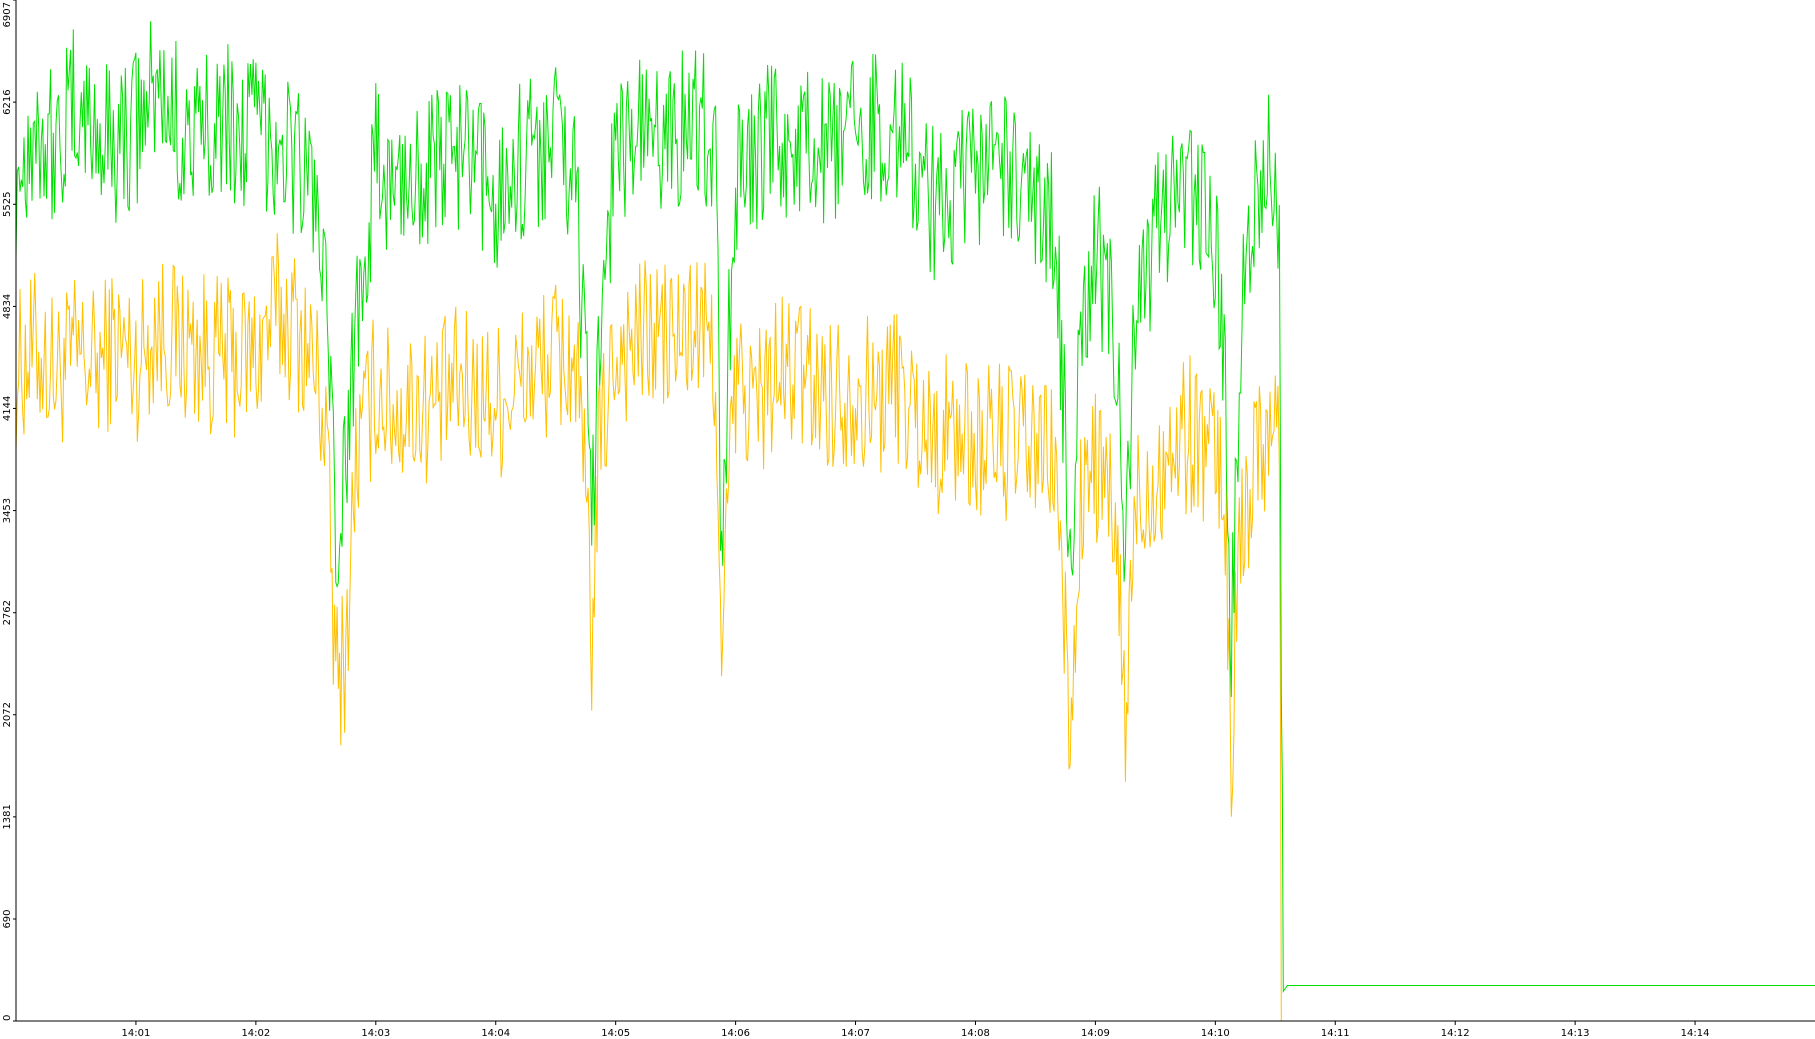 The image size is (1815, 1039). Describe the element at coordinates (1215, 1033) in the screenshot. I see `x-tick-label: 14:10` at that location.